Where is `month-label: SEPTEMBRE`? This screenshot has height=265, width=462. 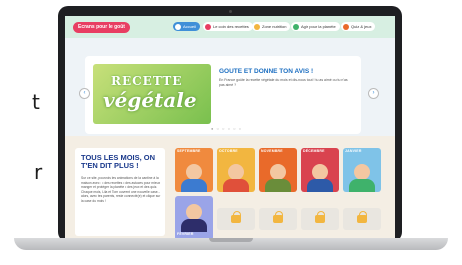
month-label: SEPTEMBRE is located at coordinates (189, 151).